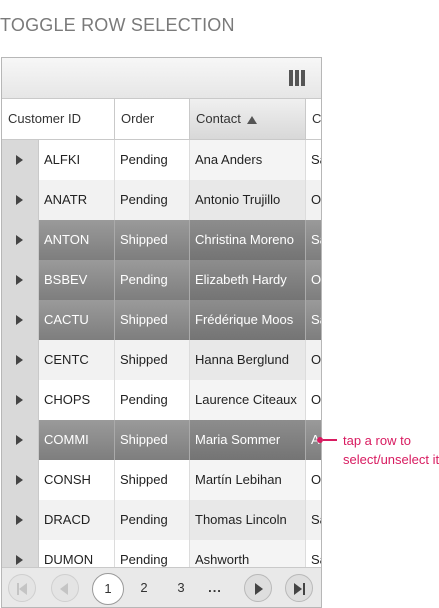 This screenshot has height=608, width=439. What do you see at coordinates (248, 360) in the screenshot?
I see `cell-contact: Hanna Berglund` at bounding box center [248, 360].